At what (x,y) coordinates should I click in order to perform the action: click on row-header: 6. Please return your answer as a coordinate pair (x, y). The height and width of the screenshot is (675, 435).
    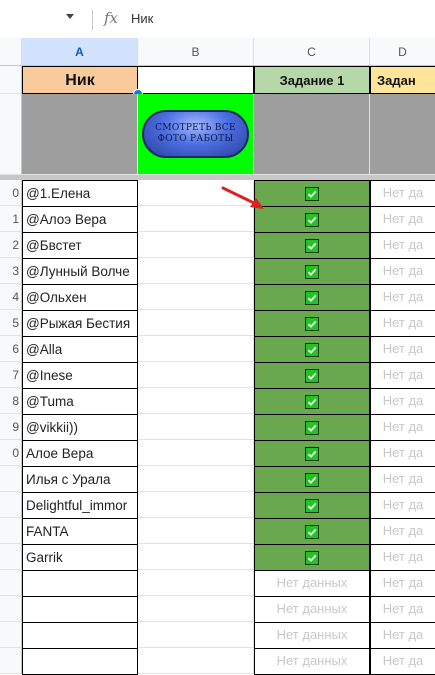
    Looking at the image, I should click on (11, 349).